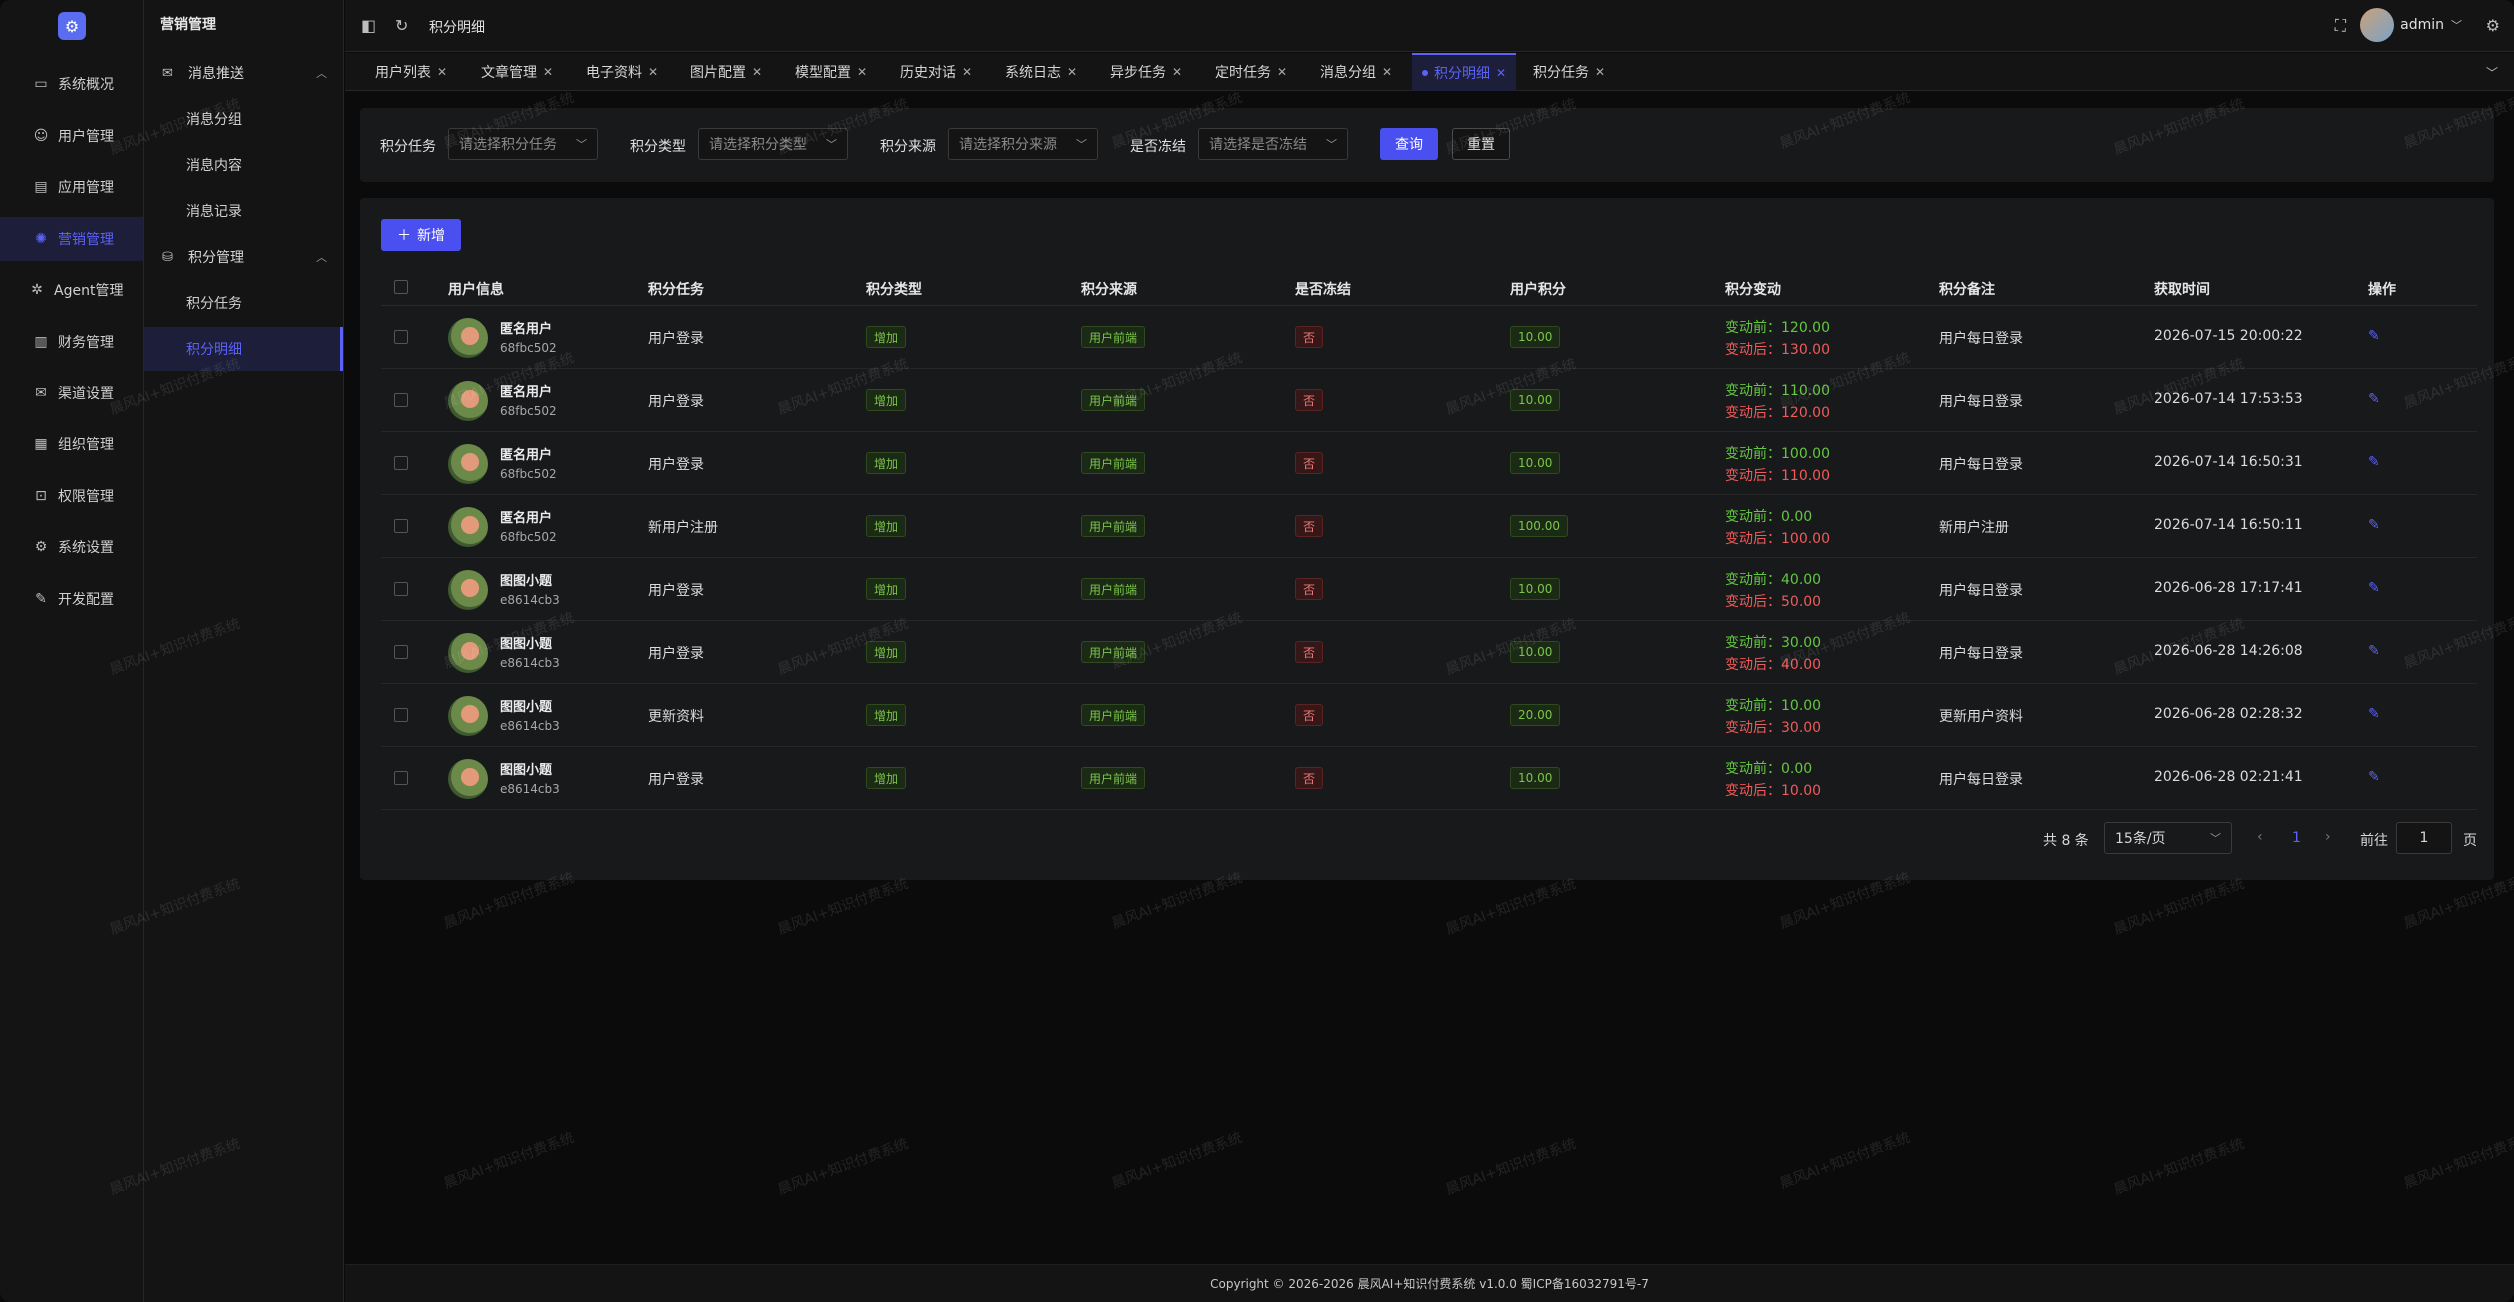  What do you see at coordinates (1777, 327) in the screenshot?
I see `points-before: 变动前：120.00` at bounding box center [1777, 327].